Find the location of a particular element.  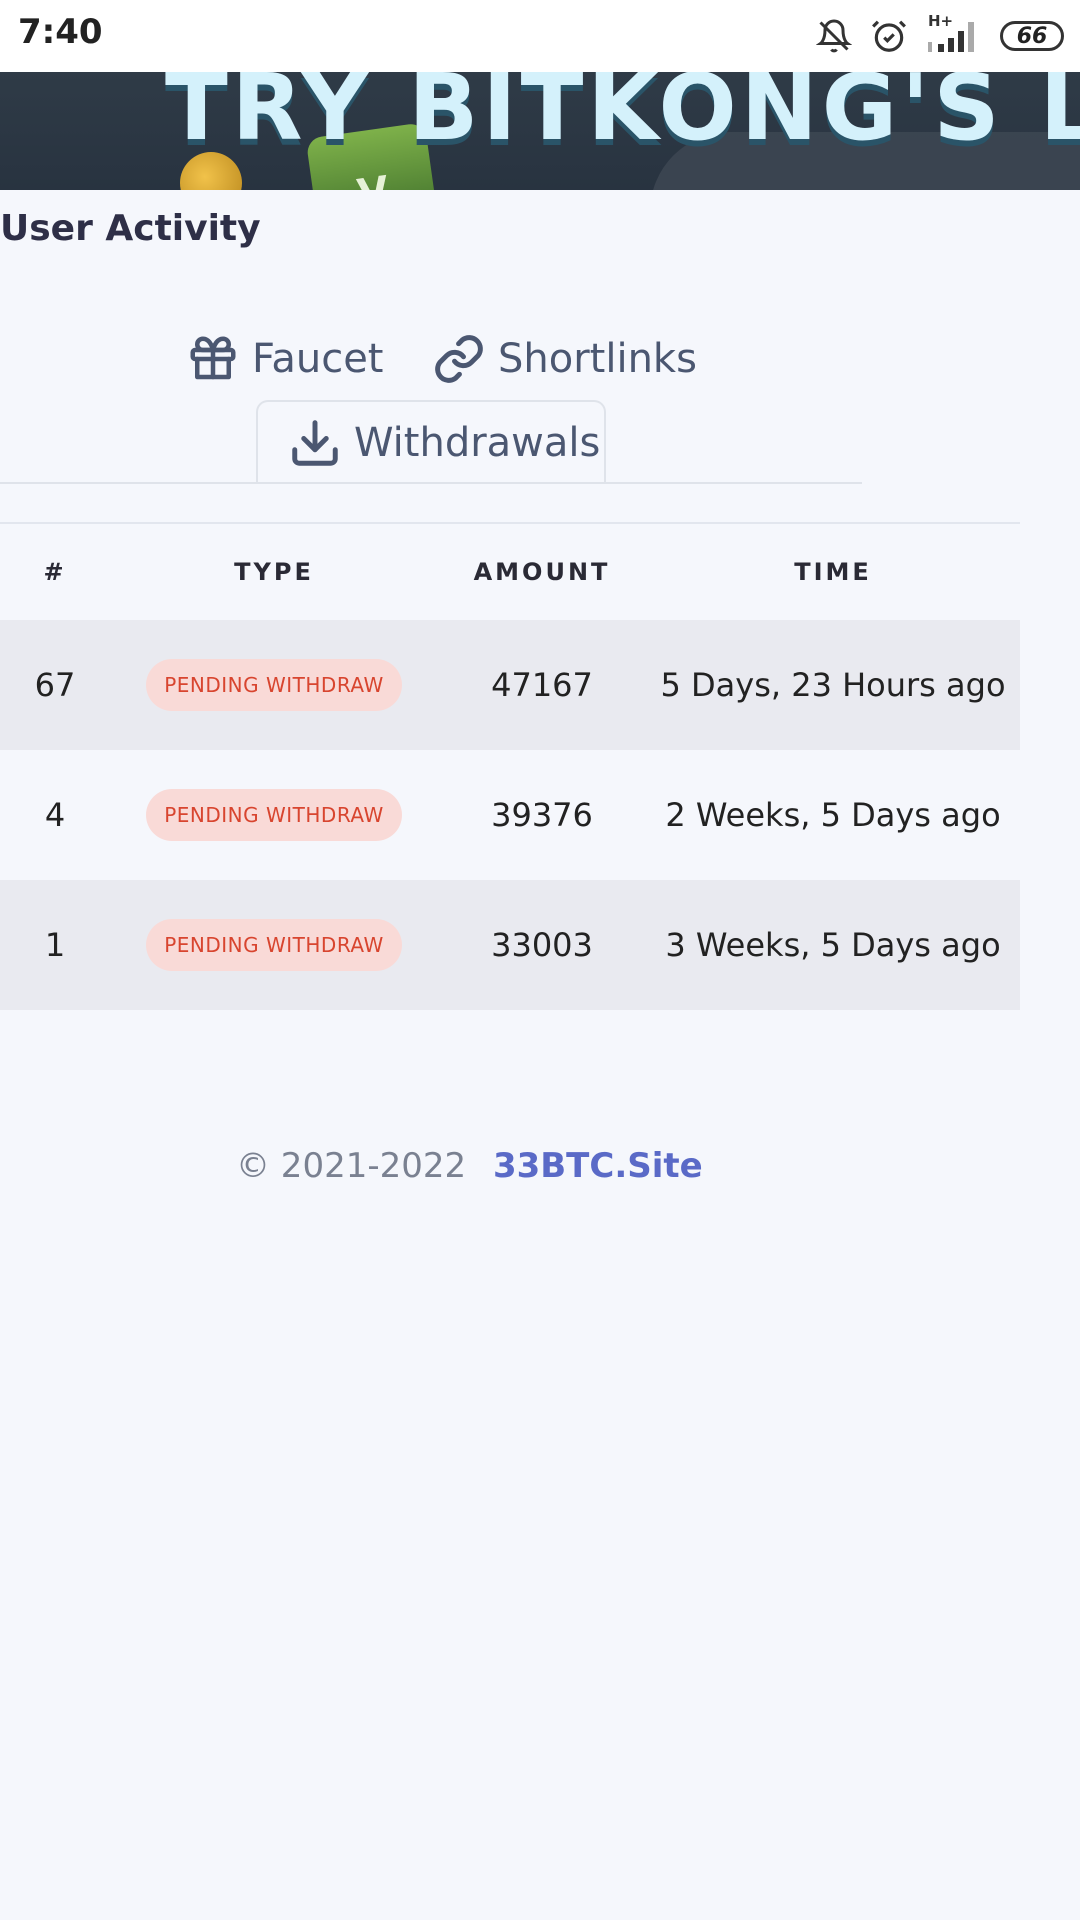

link-icon is located at coordinates (459, 359).